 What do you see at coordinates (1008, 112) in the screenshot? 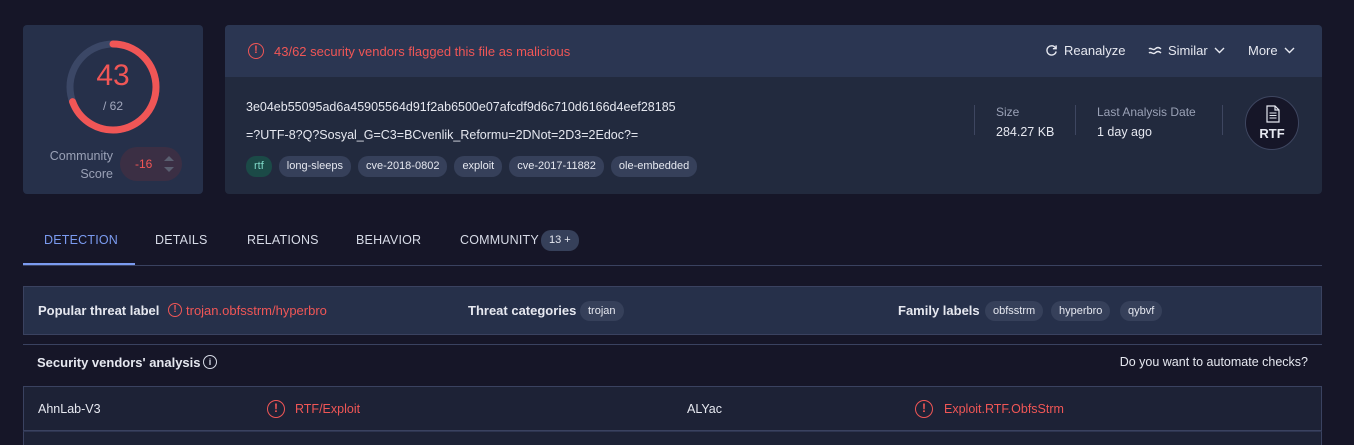
I see `size-label: Size` at bounding box center [1008, 112].